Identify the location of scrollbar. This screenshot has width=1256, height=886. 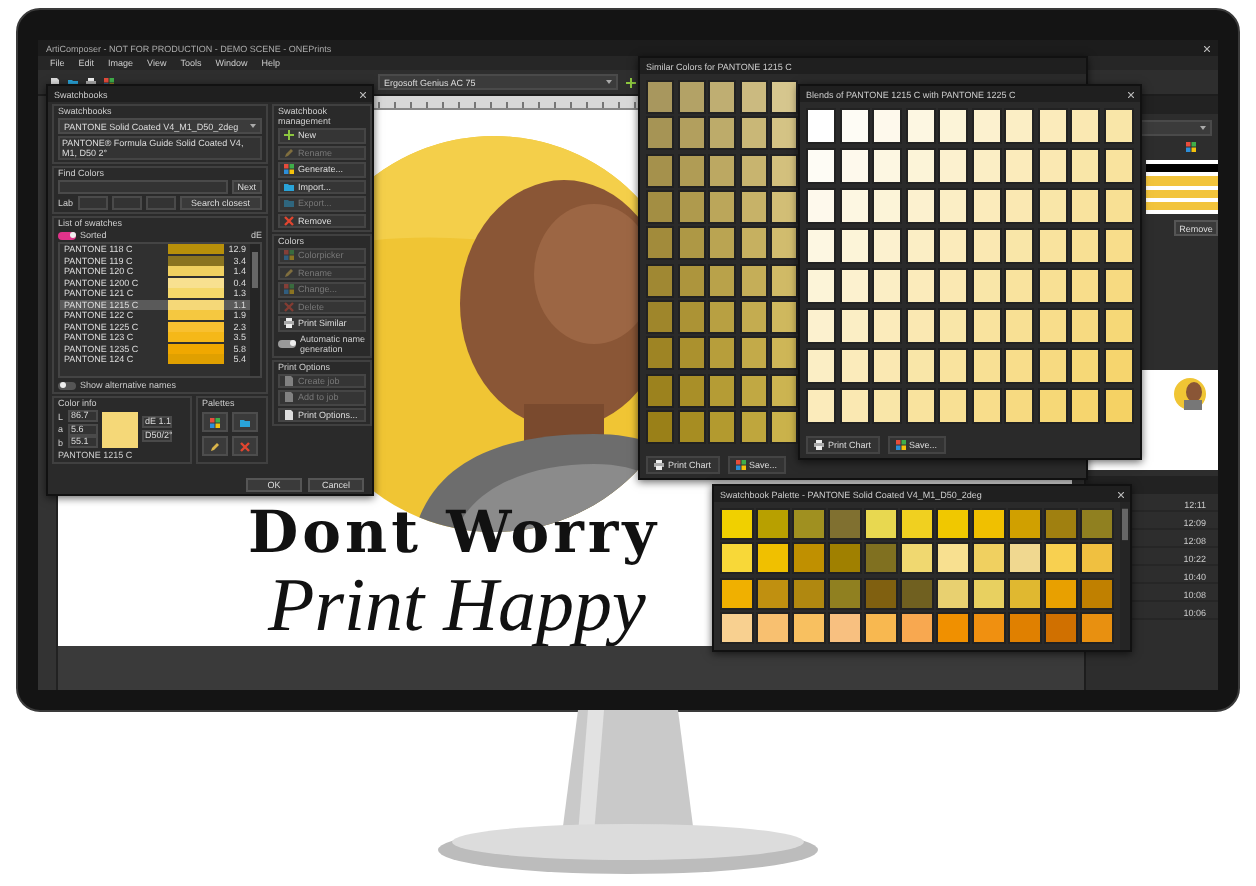
(1125, 576).